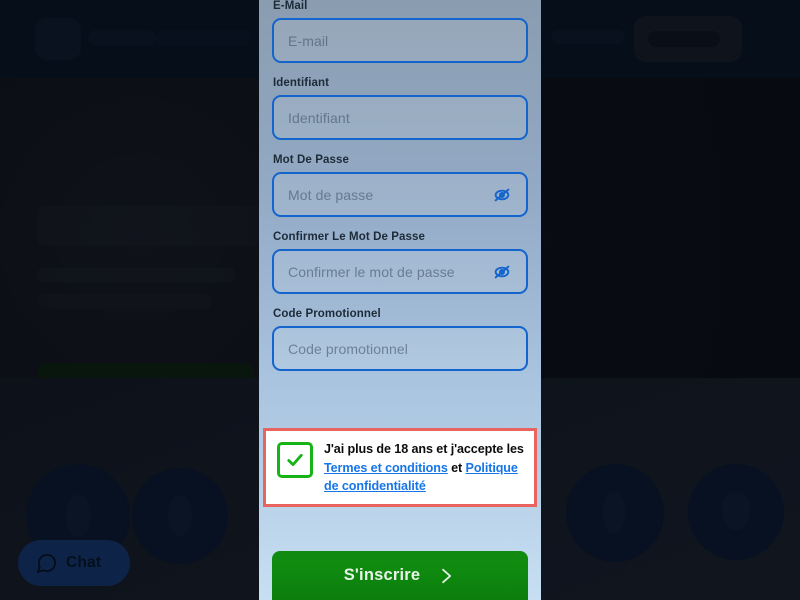  What do you see at coordinates (157, 226) in the screenshot?
I see `hero-title` at bounding box center [157, 226].